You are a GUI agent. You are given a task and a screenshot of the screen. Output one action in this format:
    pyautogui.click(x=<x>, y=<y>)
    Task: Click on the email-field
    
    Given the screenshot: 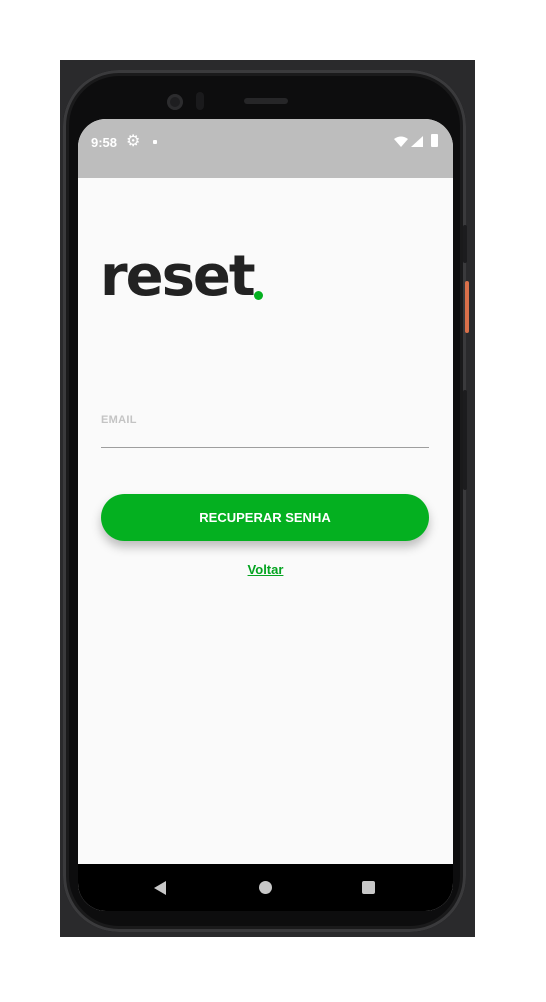 What is the action you would take?
    pyautogui.click(x=265, y=428)
    